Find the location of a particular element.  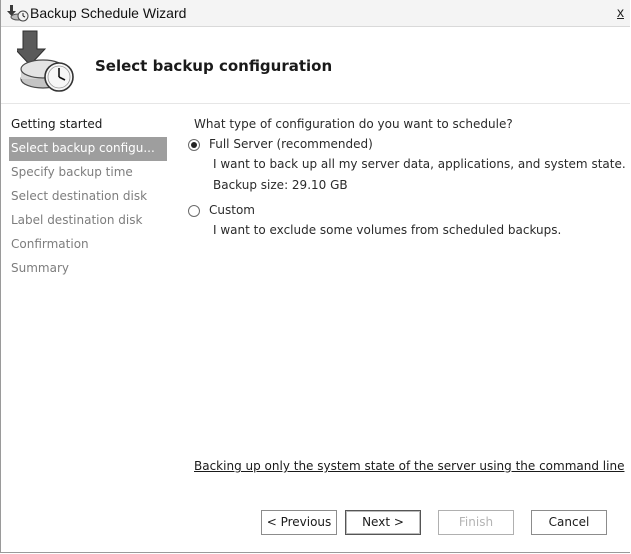

custom-label: Custom is located at coordinates (232, 210).